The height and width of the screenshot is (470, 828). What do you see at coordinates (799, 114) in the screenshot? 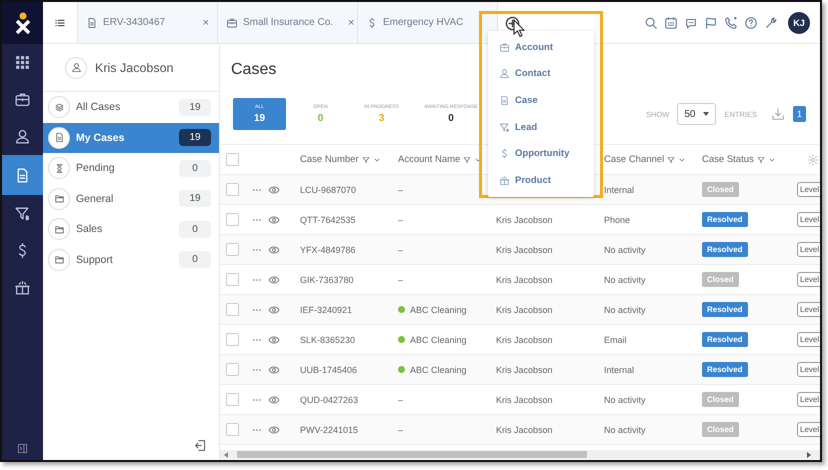
I see `page-button: 1` at bounding box center [799, 114].